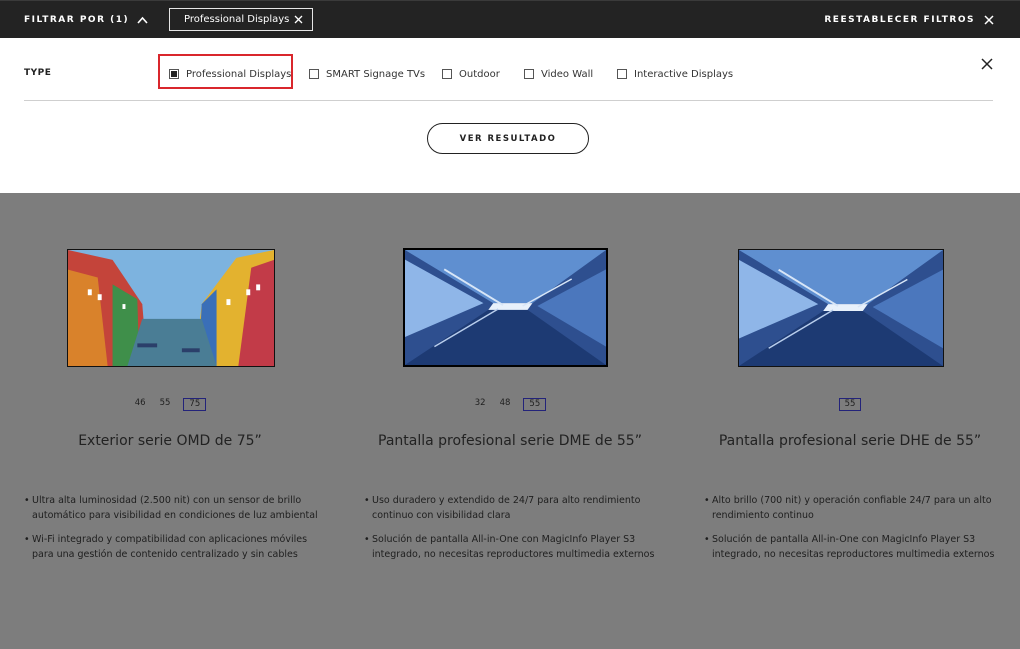 This screenshot has width=1020, height=649. What do you see at coordinates (567, 74) in the screenshot?
I see `option-label: Video Wall` at bounding box center [567, 74].